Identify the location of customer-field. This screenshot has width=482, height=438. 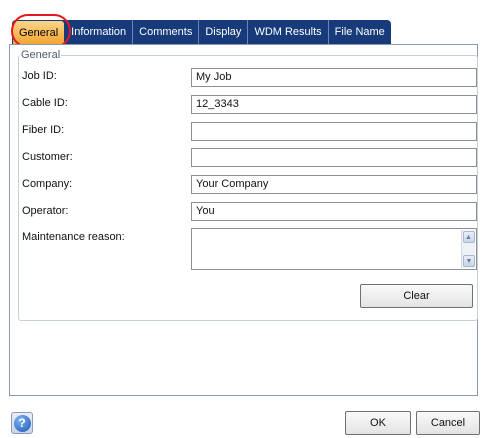
(334, 157).